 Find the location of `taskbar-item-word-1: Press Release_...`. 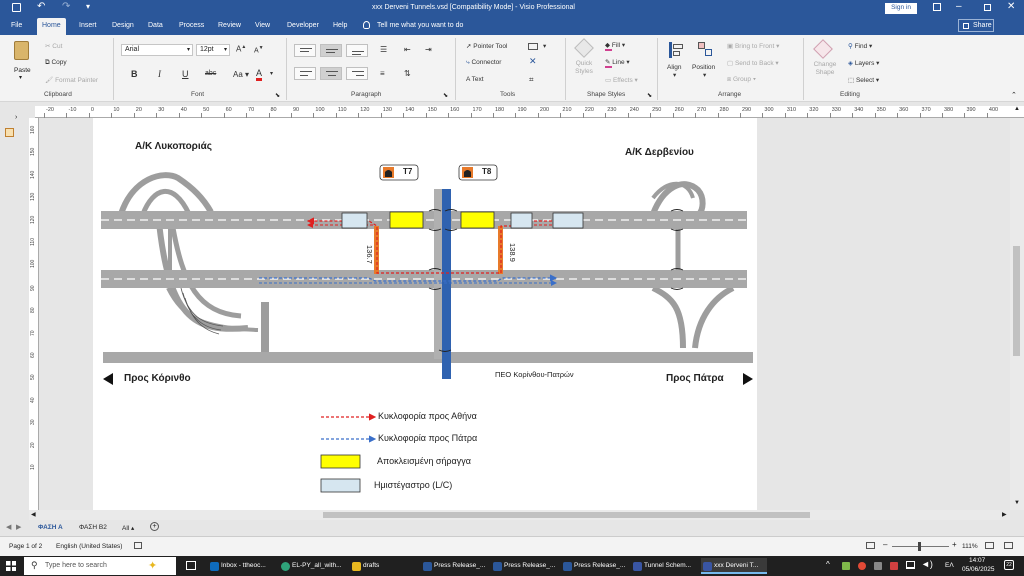

taskbar-item-word-1: Press Release_... is located at coordinates (454, 566).